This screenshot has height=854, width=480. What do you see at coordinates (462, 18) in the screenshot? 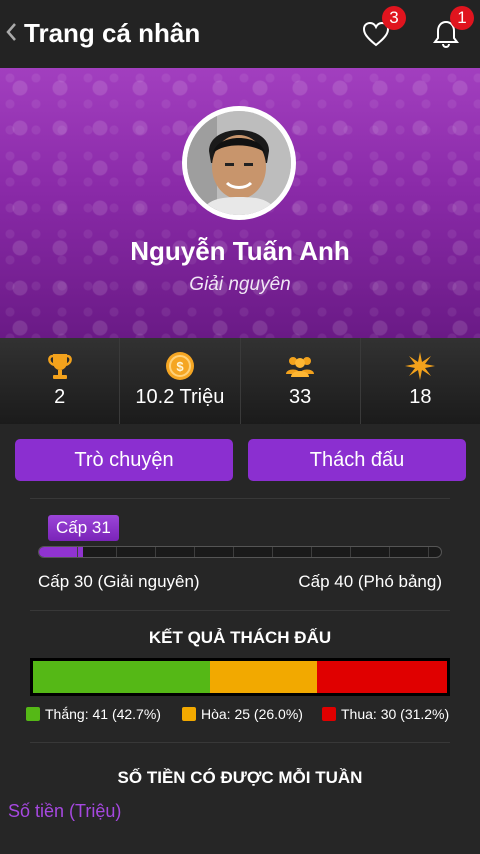
I see `notifications-badge: 1` at bounding box center [462, 18].